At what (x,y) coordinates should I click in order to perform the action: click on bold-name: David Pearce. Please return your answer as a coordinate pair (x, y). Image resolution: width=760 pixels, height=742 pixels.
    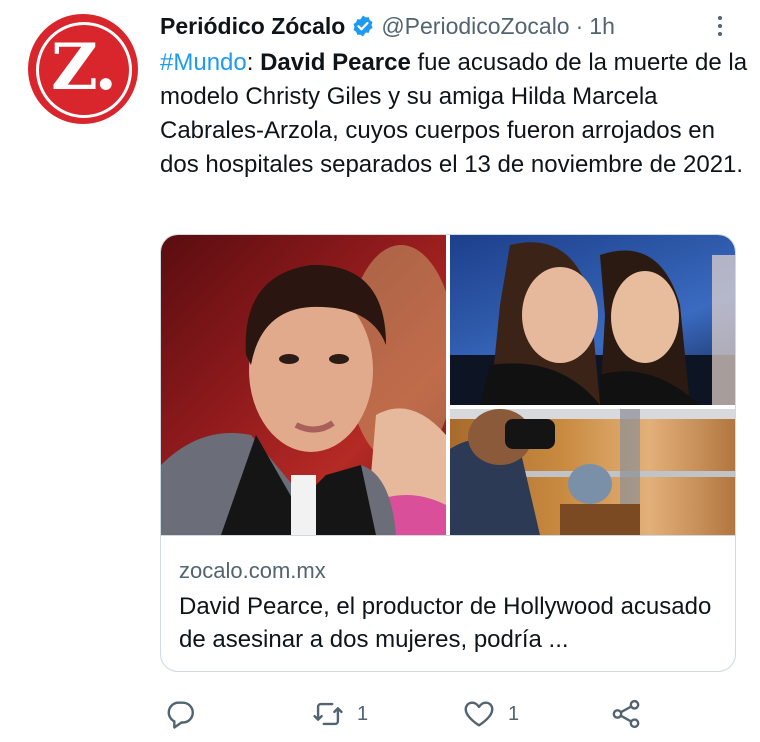
    Looking at the image, I should click on (335, 62).